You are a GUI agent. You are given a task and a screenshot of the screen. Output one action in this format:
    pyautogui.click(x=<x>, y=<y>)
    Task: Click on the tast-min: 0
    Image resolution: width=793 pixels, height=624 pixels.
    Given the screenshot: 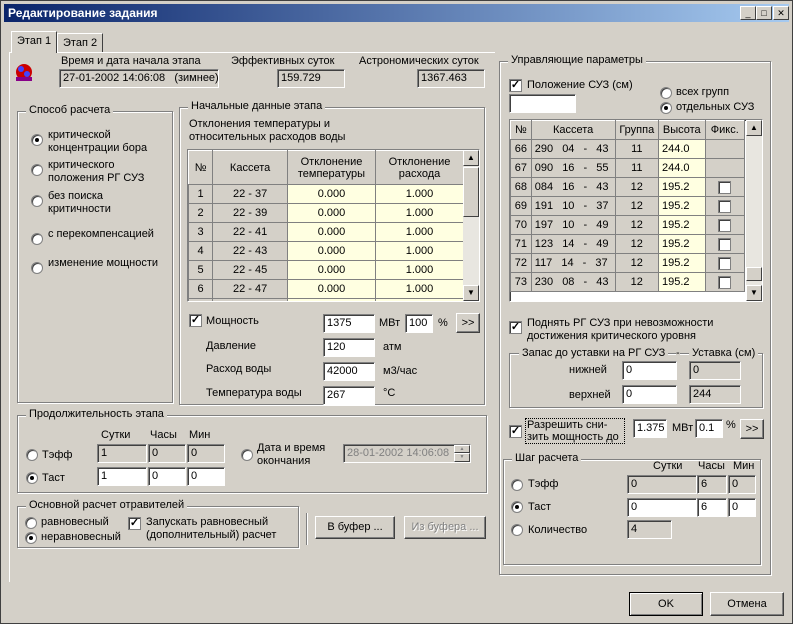 What is the action you would take?
    pyautogui.click(x=206, y=476)
    